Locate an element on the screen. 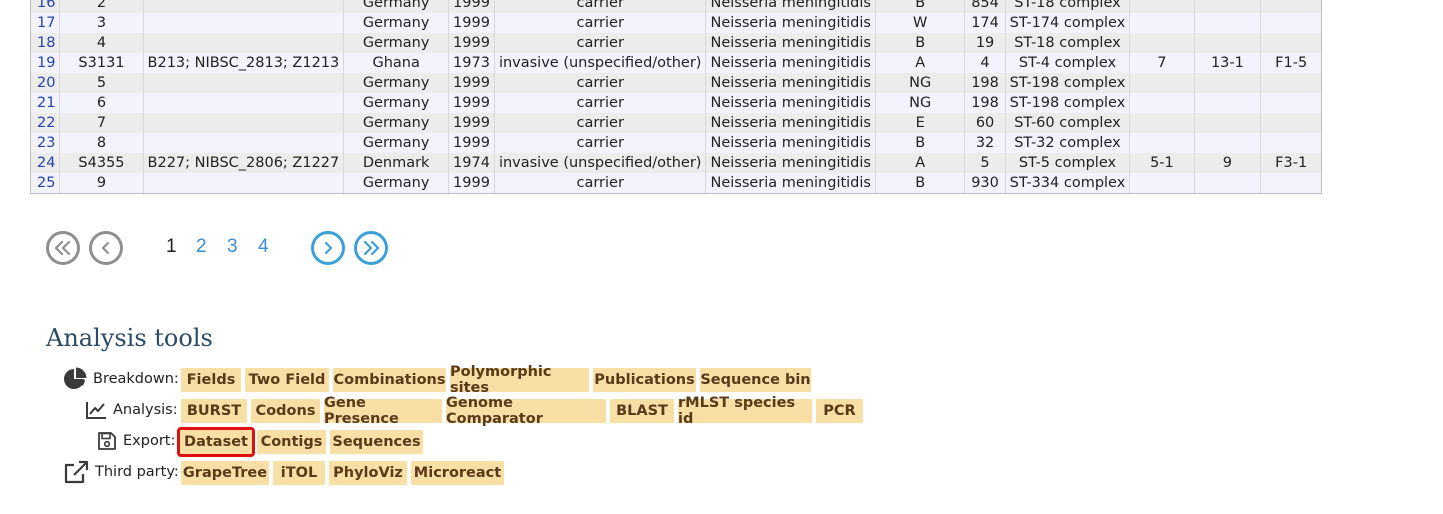 The height and width of the screenshot is (514, 1443). feta-vr-cell: F1-5 is located at coordinates (1291, 63).